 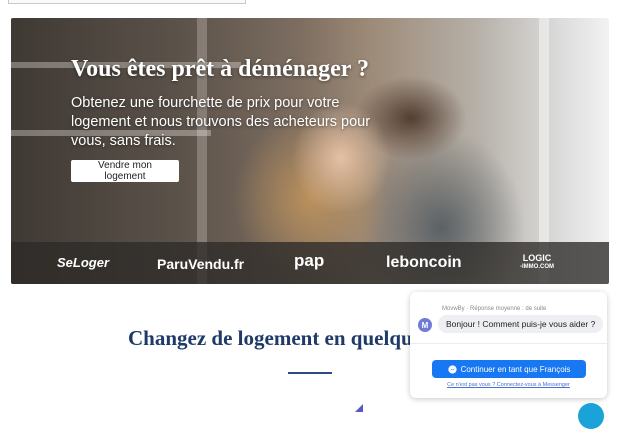 I want to click on logic-immo-logo-top: LOGIC, so click(x=537, y=258).